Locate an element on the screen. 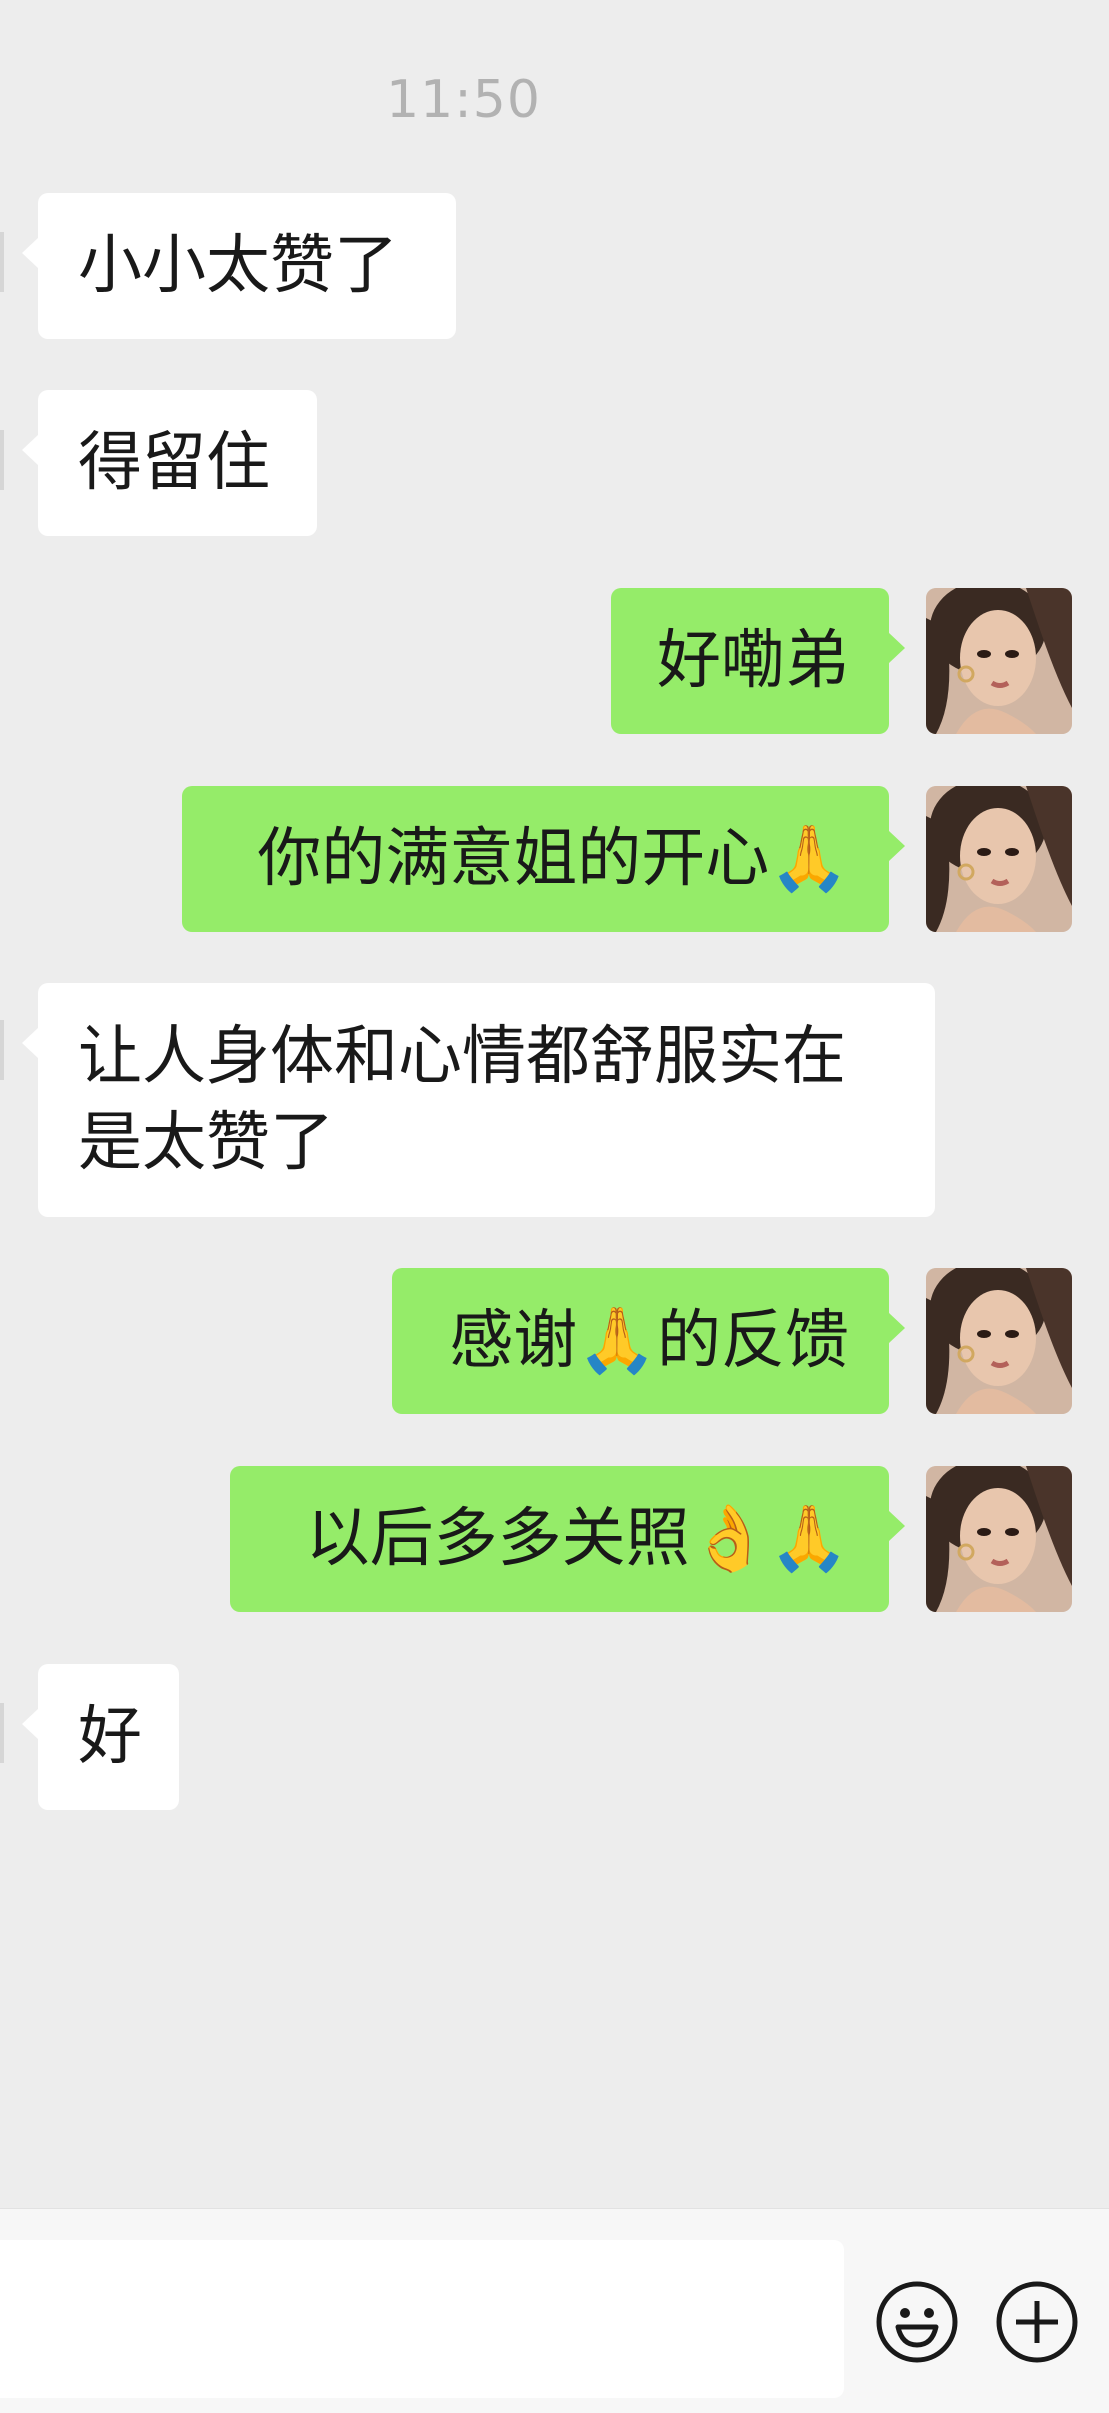  message-text-line: 是太赞了 is located at coordinates (206, 1143).